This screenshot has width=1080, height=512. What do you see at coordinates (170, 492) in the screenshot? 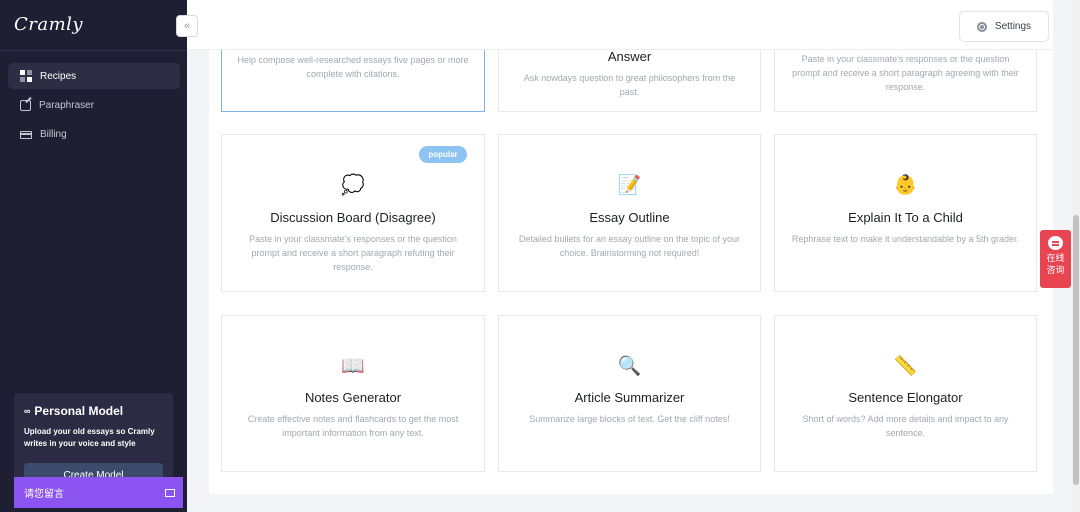
I see `minimize-icon` at bounding box center [170, 492].